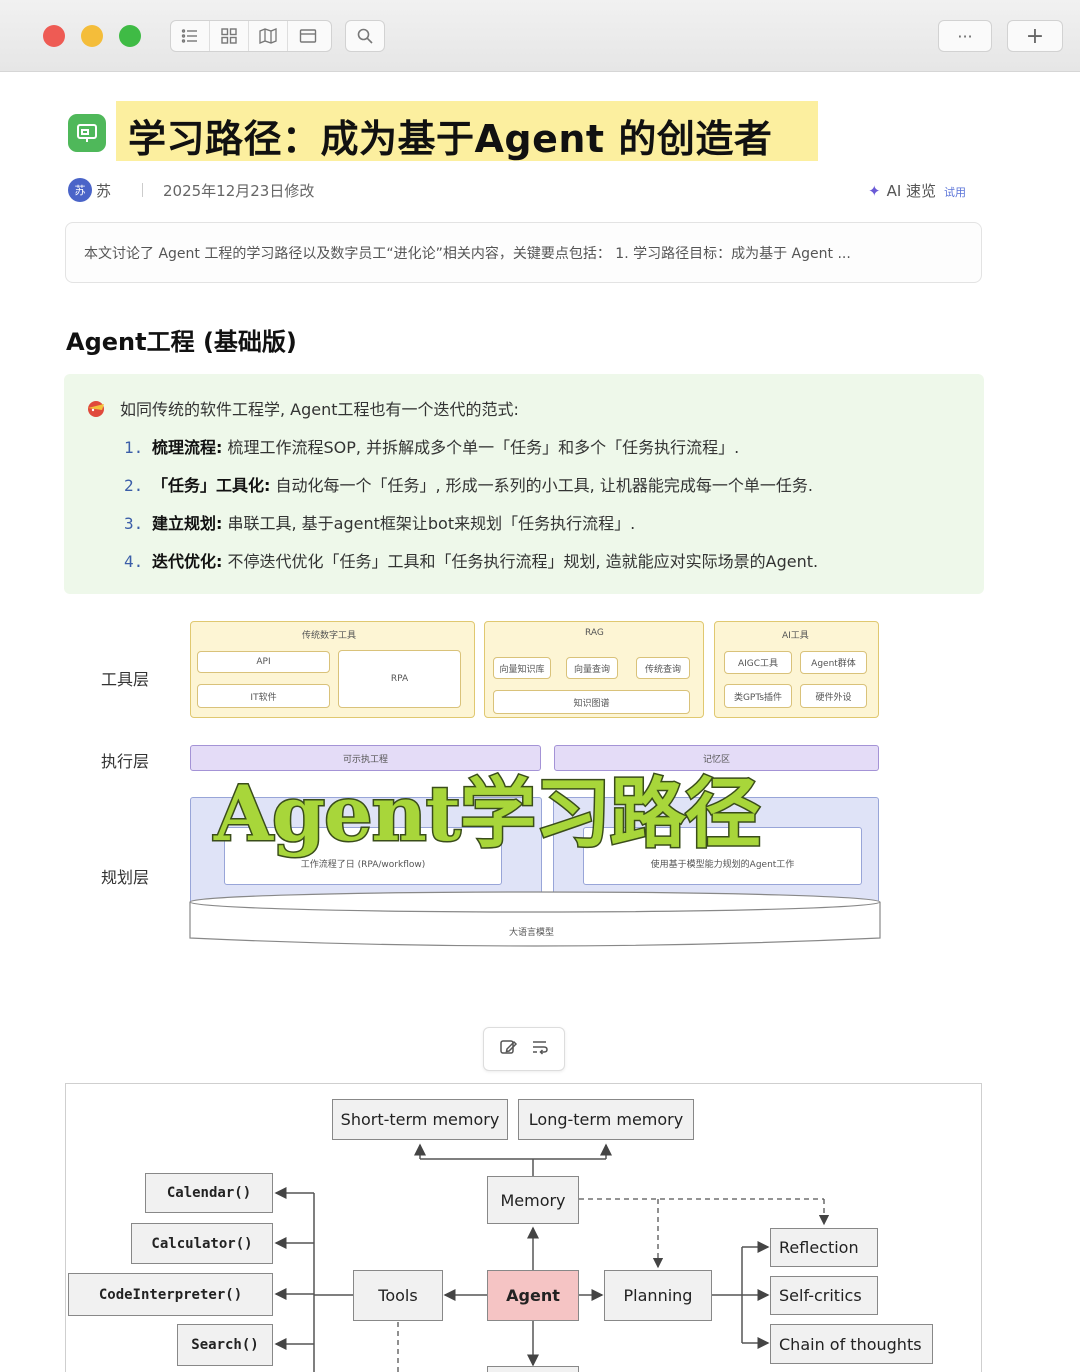 This screenshot has height=1372, width=1080. What do you see at coordinates (202, 1243) in the screenshot?
I see `calculator-tool-node: Calculator()` at bounding box center [202, 1243].